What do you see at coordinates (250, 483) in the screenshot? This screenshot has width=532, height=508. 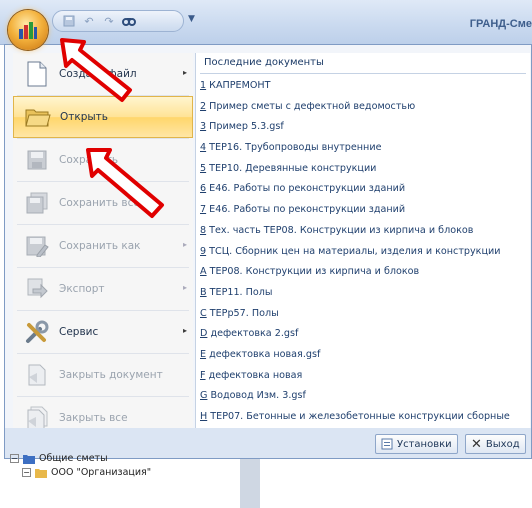 I see `splitter` at bounding box center [250, 483].